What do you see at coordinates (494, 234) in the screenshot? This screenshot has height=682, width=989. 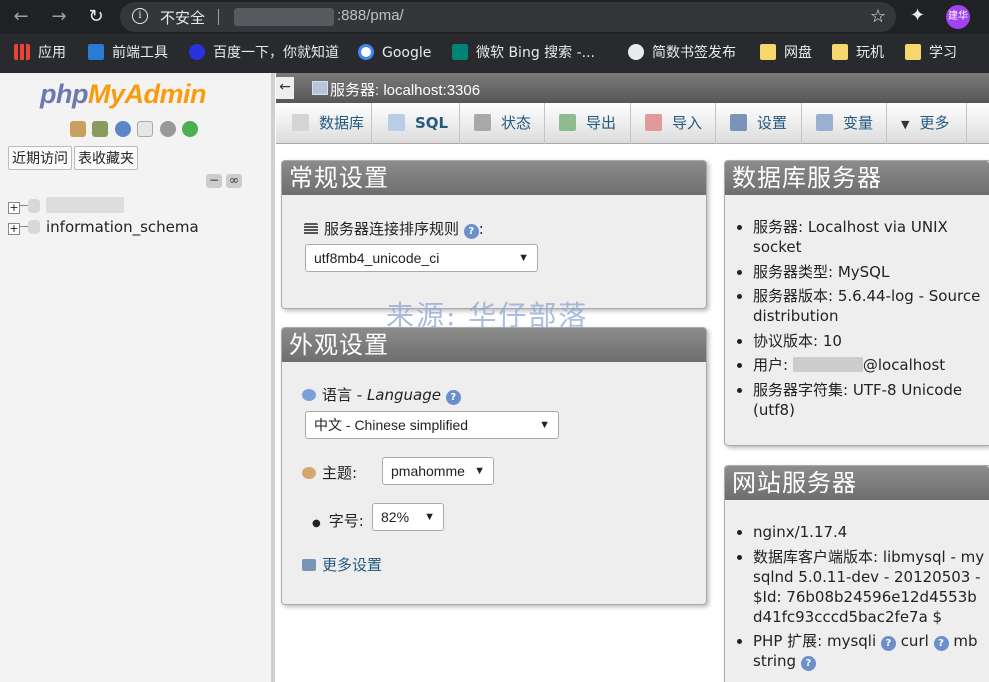 I see `general-settings-panel: 常规设置 服务器连接排序规则 ?: utf8mb4_unicode_ci ▼` at bounding box center [494, 234].